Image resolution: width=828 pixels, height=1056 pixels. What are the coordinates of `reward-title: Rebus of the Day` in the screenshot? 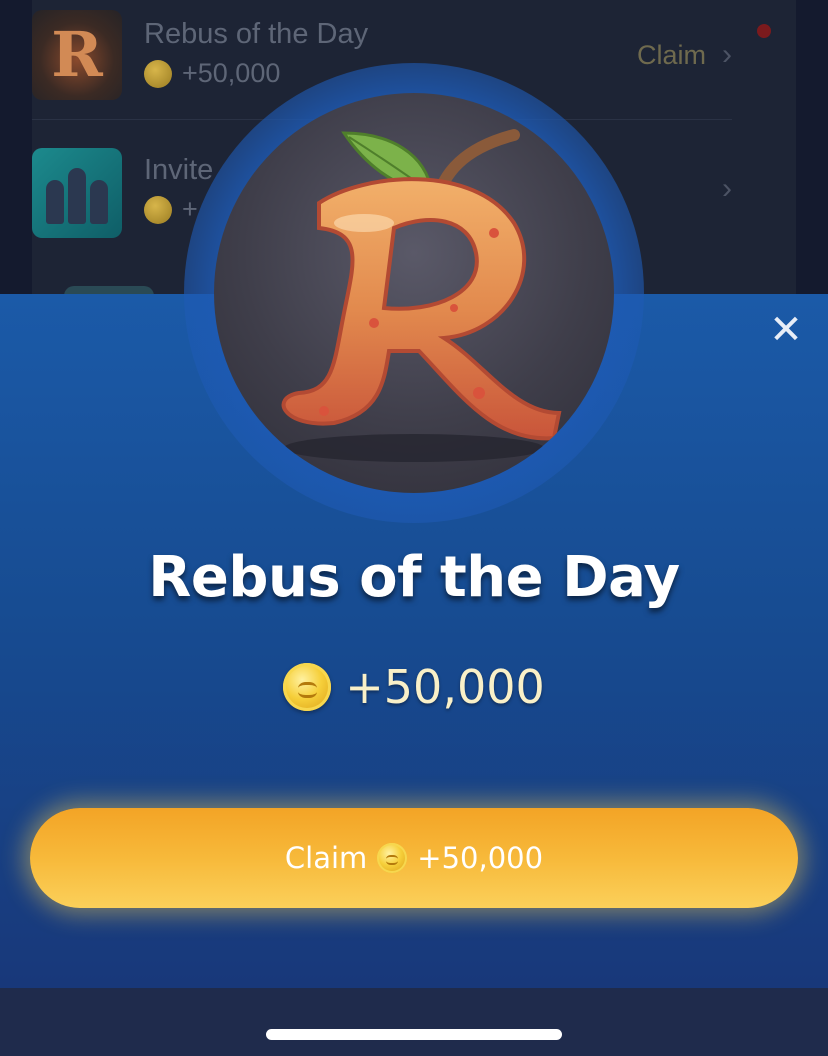 It's located at (414, 577).